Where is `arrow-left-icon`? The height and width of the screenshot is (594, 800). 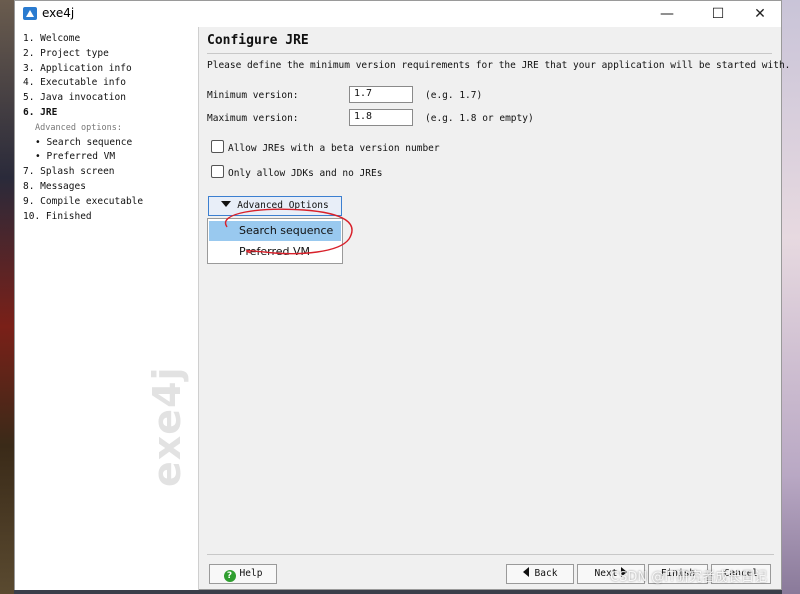
arrow-left-icon is located at coordinates (526, 572).